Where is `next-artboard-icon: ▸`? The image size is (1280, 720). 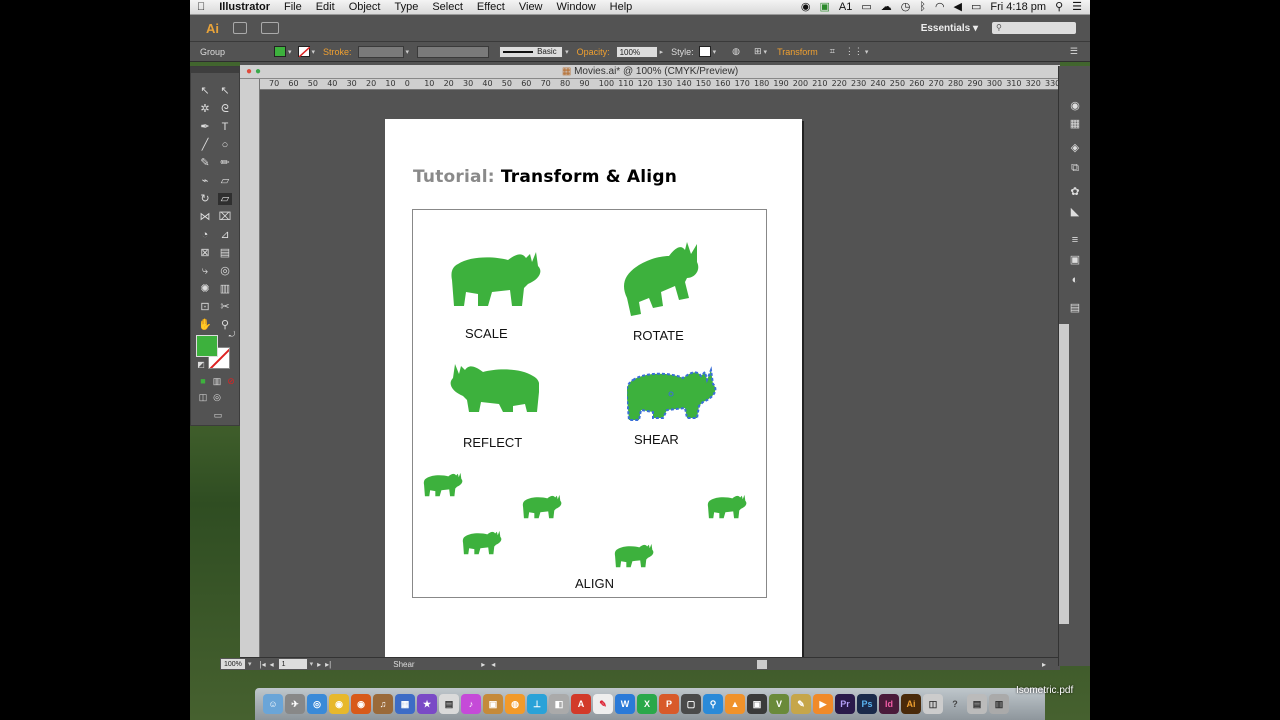
next-artboard-icon: ▸ is located at coordinates (319, 664).